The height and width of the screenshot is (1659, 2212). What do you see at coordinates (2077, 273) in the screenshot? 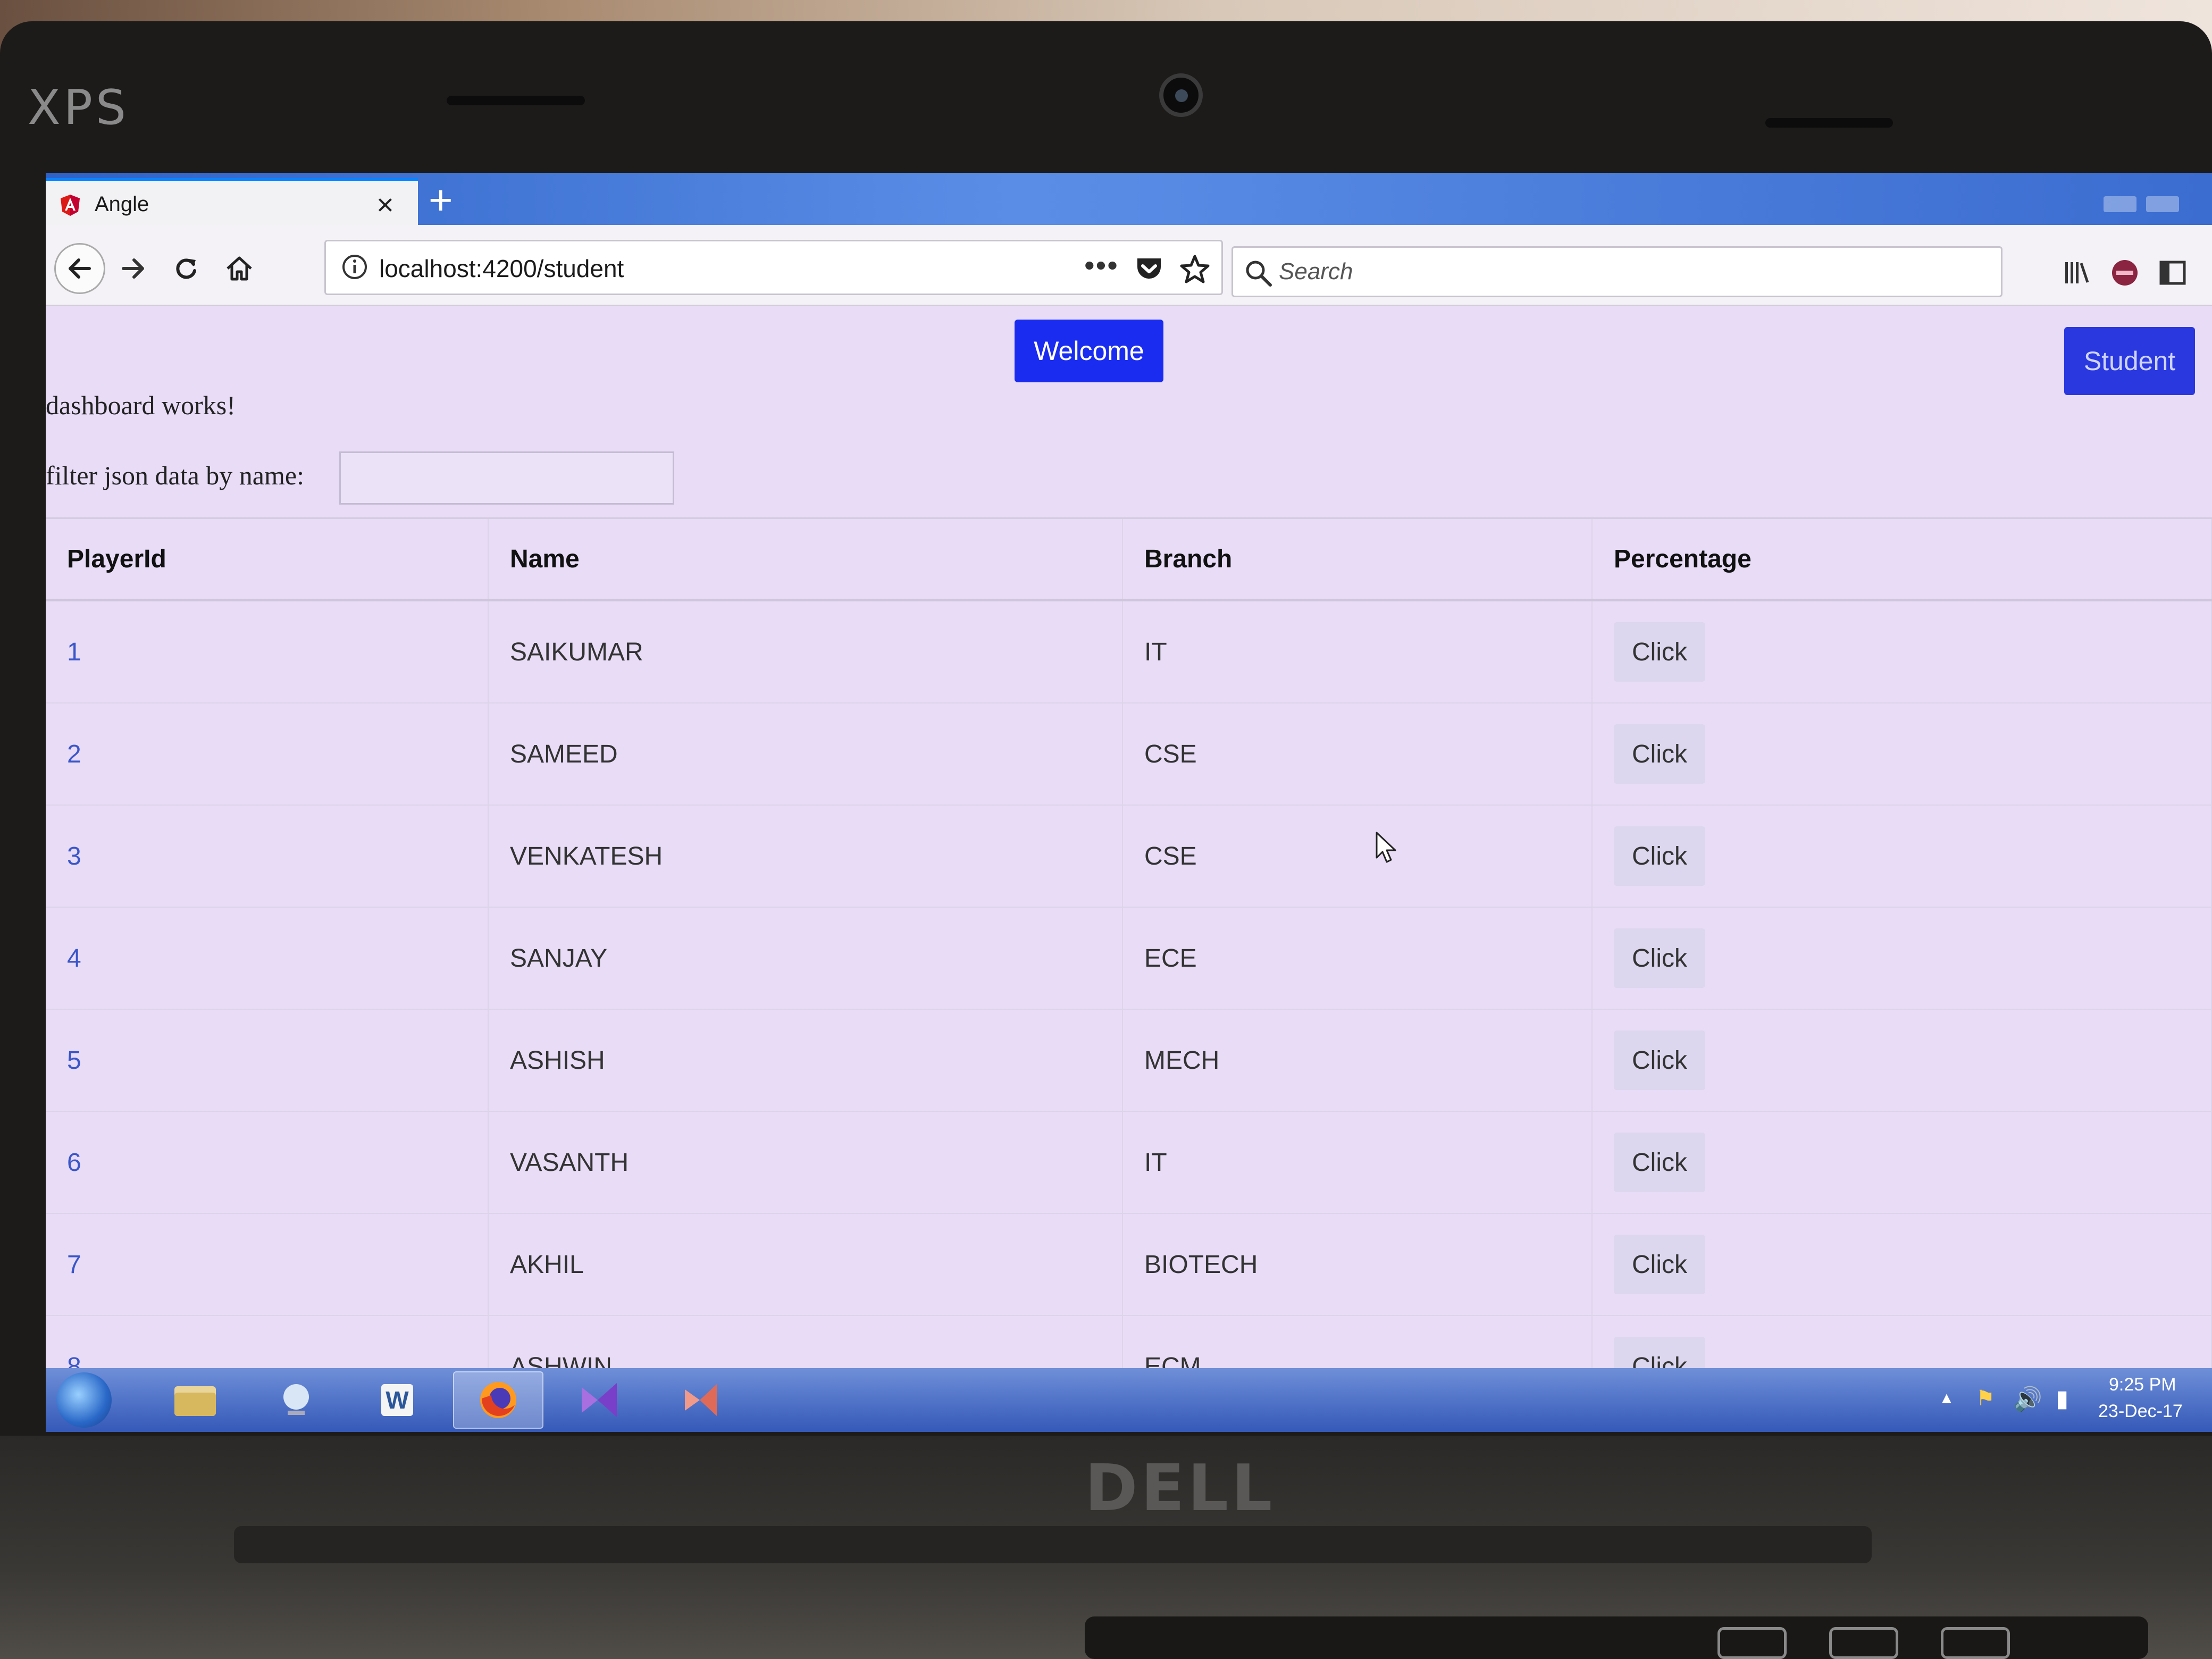
I see `library-icon` at bounding box center [2077, 273].